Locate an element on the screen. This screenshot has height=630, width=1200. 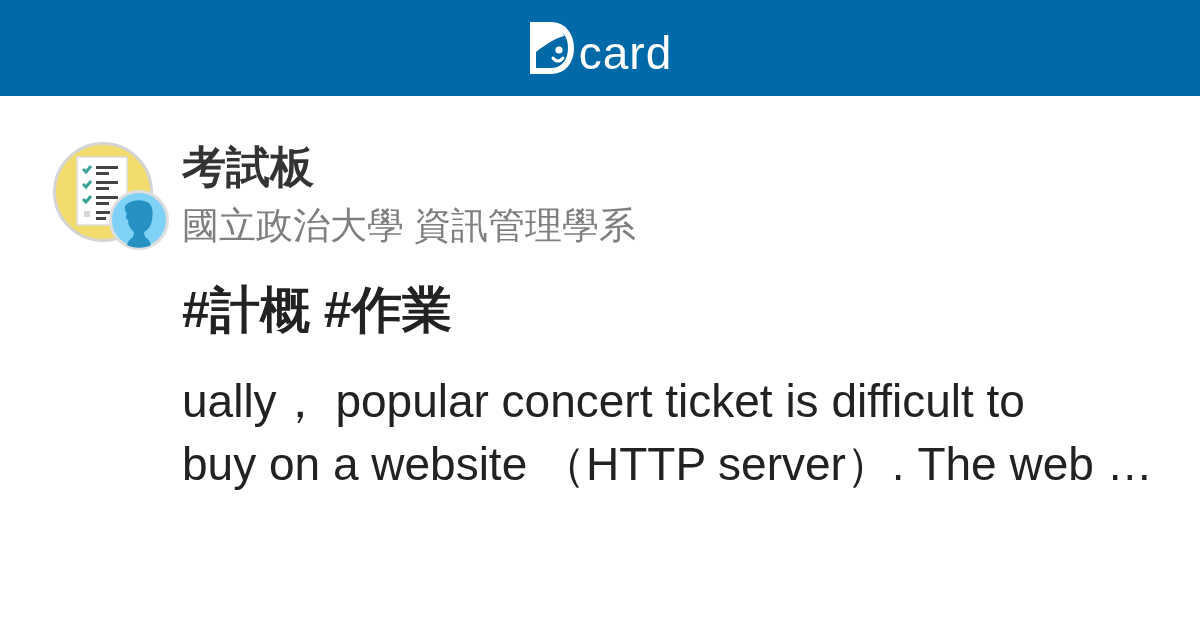
face-logo-icon is located at coordinates (551, 48).